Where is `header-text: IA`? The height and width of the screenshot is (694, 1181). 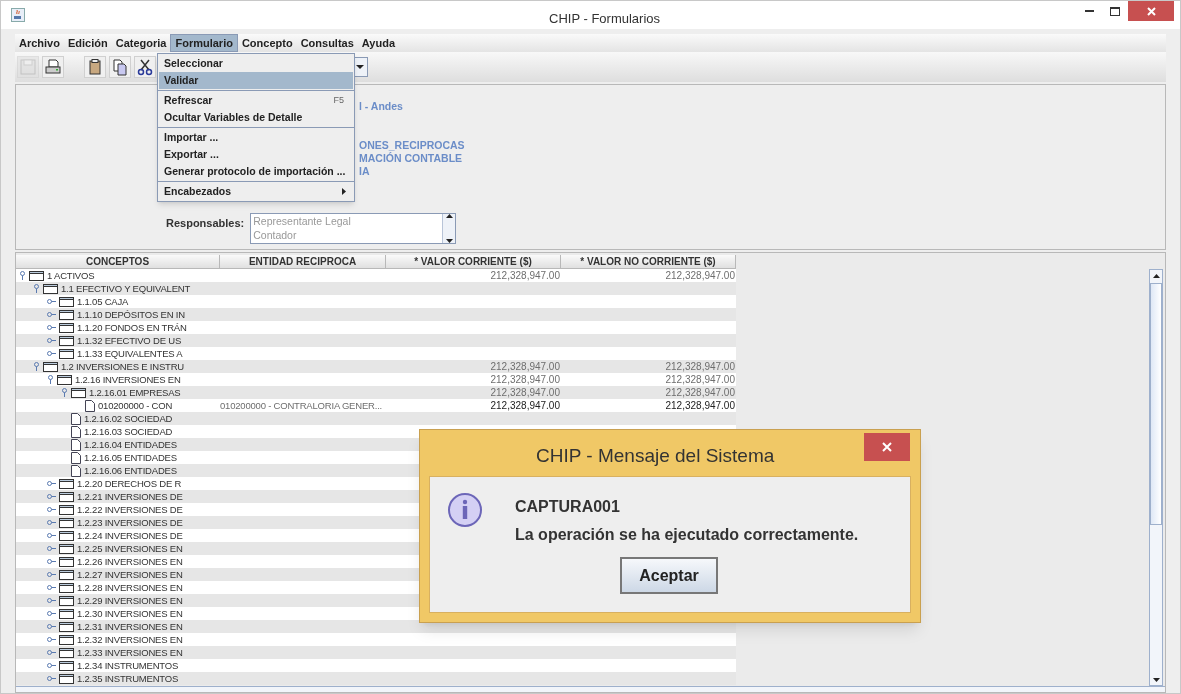
header-text: IA is located at coordinates (365, 171).